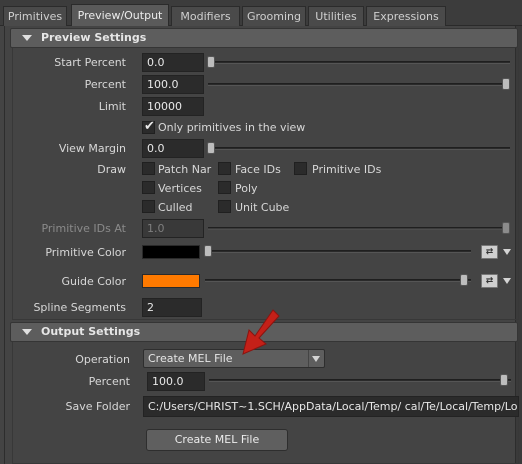 The width and height of the screenshot is (522, 464). What do you see at coordinates (234, 358) in the screenshot?
I see `operation-dropdown: Create MEL File` at bounding box center [234, 358].